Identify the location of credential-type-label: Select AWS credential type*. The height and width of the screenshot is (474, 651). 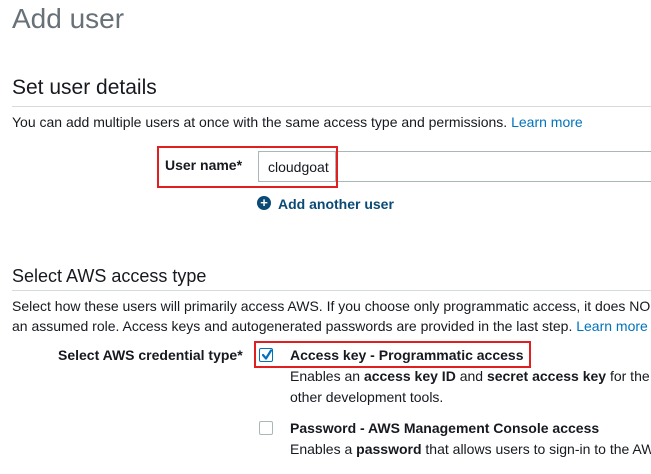
(150, 355).